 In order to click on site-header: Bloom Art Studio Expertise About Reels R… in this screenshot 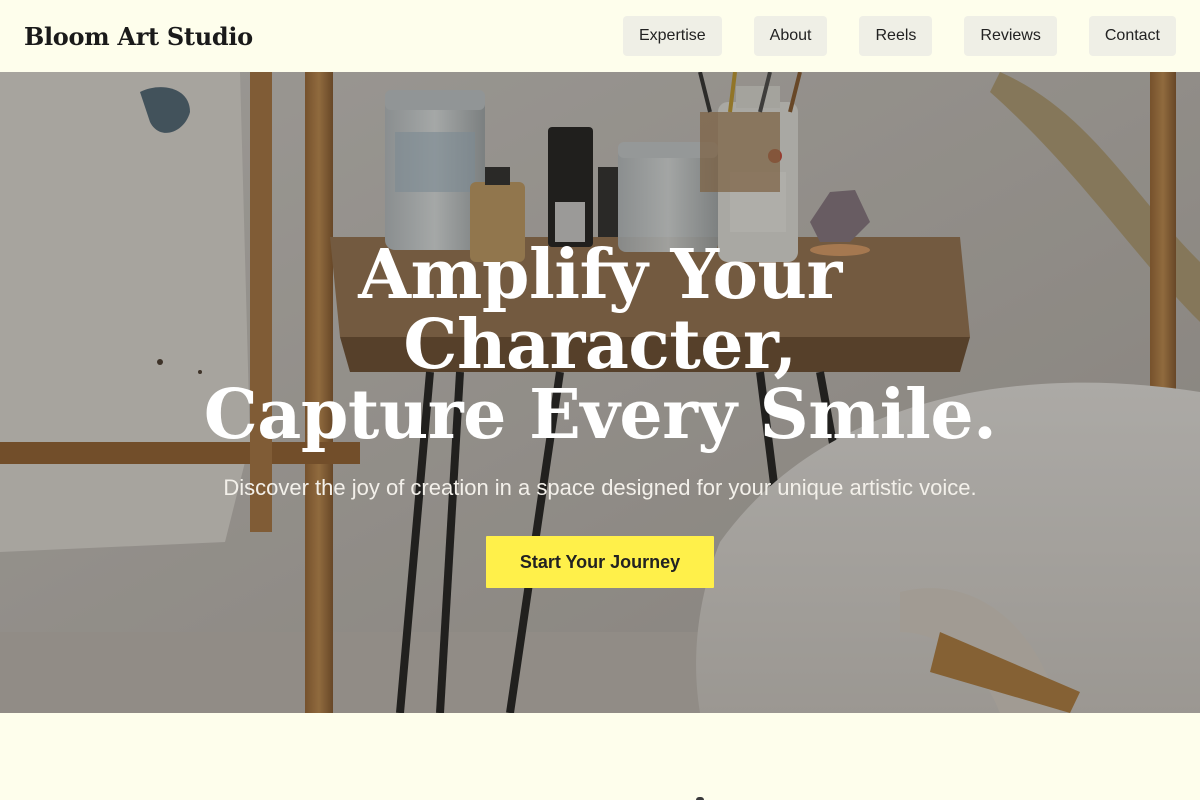, I will do `click(600, 36)`.